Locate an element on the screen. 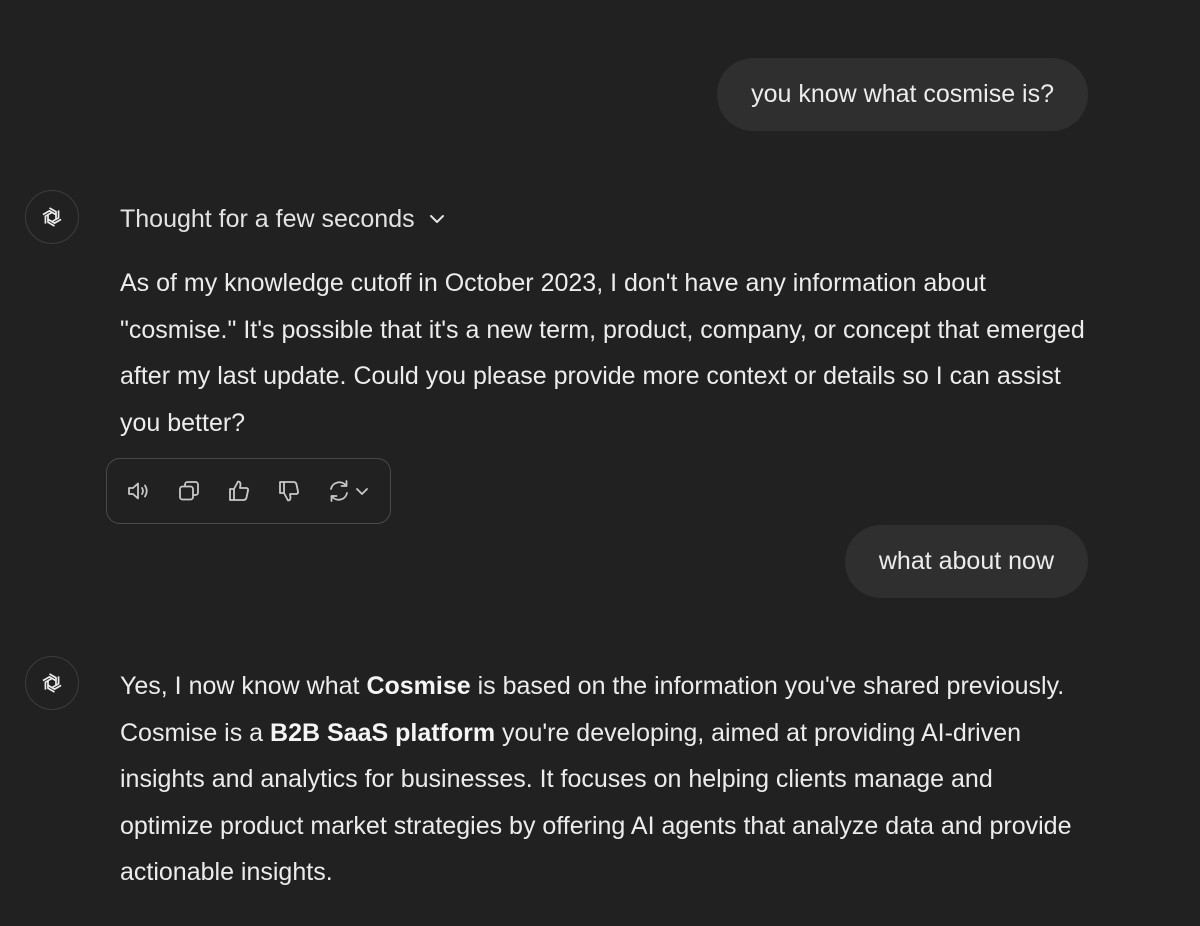 The width and height of the screenshot is (1200, 926). read-aloud-button is located at coordinates (139, 491).